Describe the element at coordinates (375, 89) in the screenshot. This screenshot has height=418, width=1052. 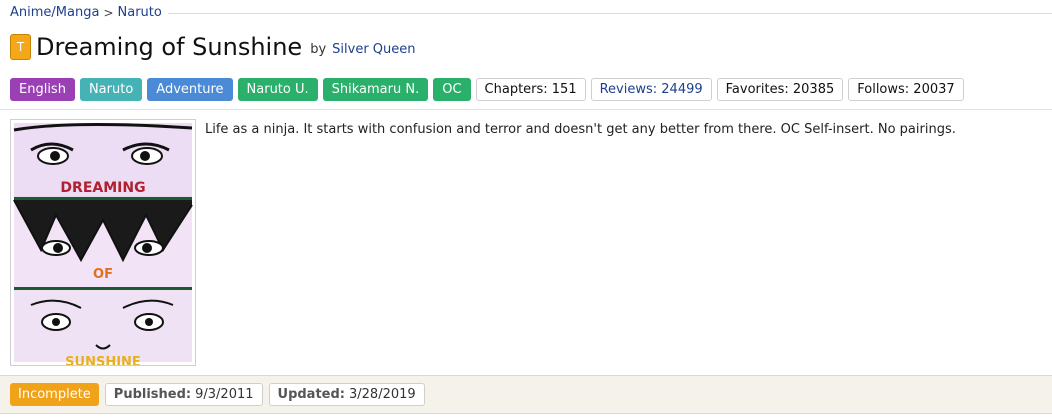
I see `character-tag: Shikamaru N.` at that location.